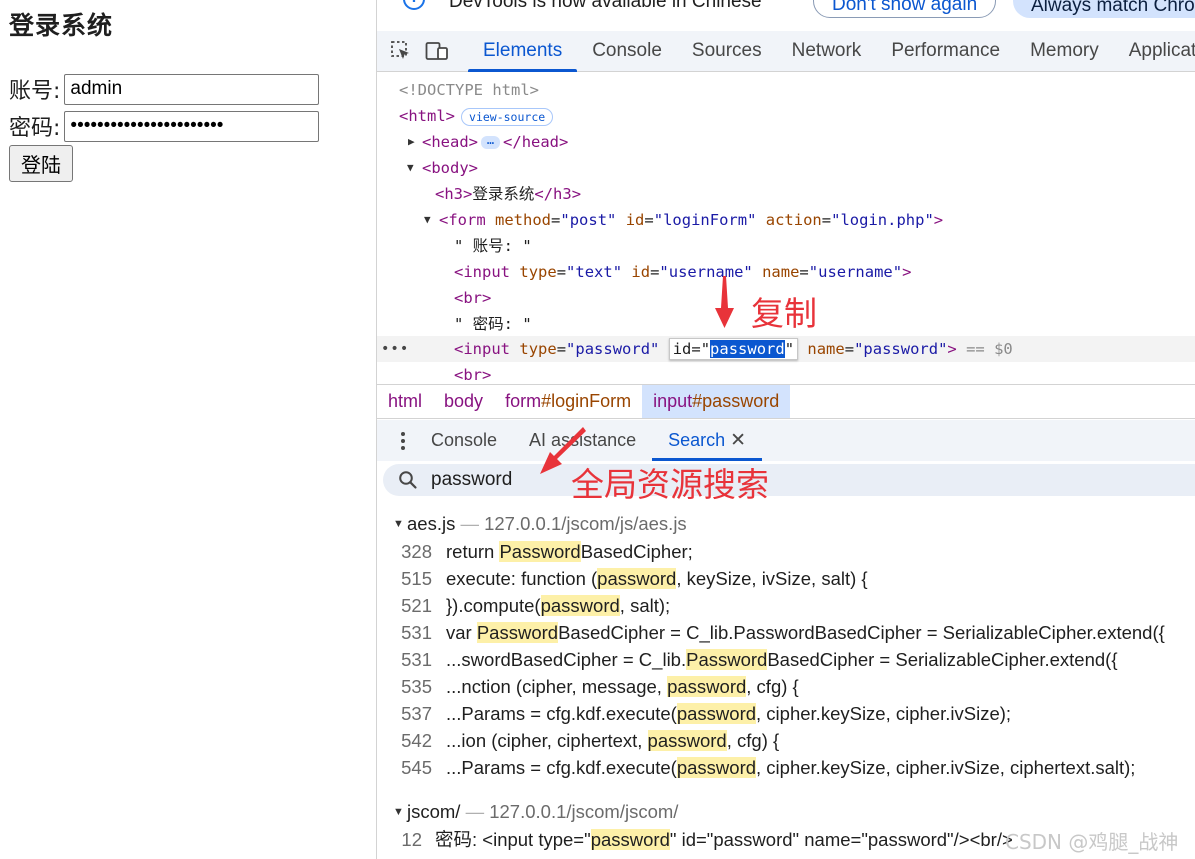 The image size is (1195, 859). What do you see at coordinates (416, 686) in the screenshot?
I see `line-number: 535` at bounding box center [416, 686].